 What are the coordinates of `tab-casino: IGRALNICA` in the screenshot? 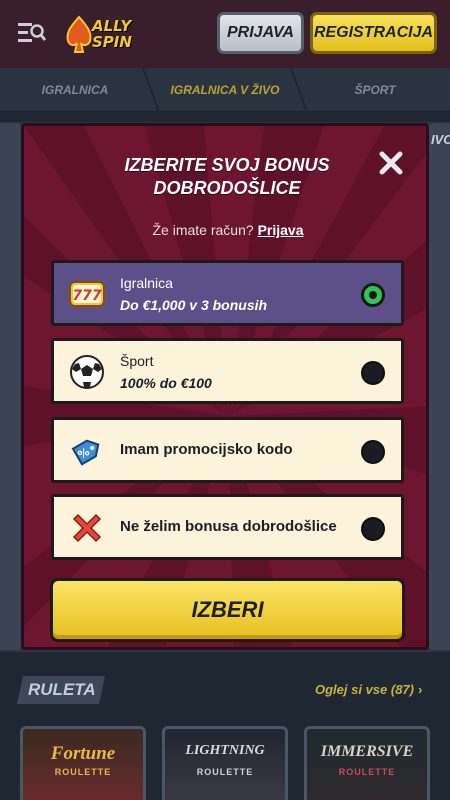 It's located at (75, 90).